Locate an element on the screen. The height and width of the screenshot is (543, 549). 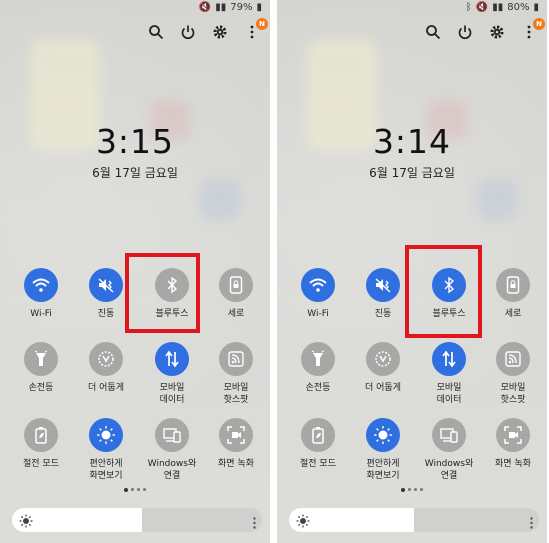
status-bar: 🔇 ▮▮ 79% ▮ is located at coordinates (230, 7).